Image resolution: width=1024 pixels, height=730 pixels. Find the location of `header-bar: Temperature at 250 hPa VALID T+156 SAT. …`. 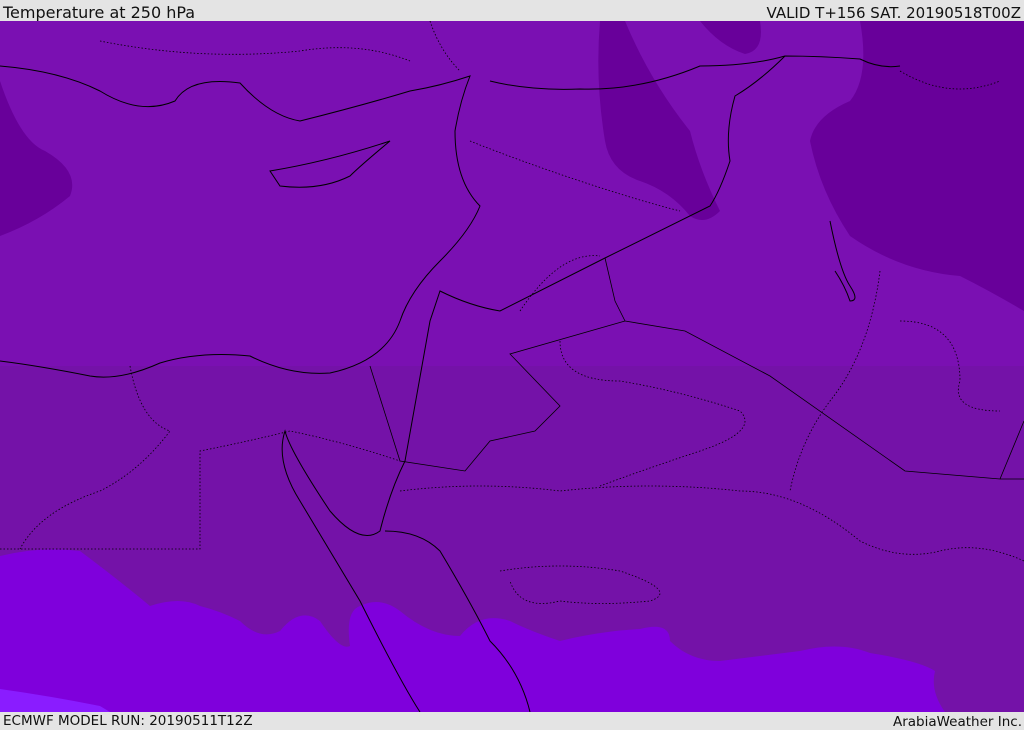

header-bar: Temperature at 250 hPa VALID T+156 SAT. … is located at coordinates (512, 10).